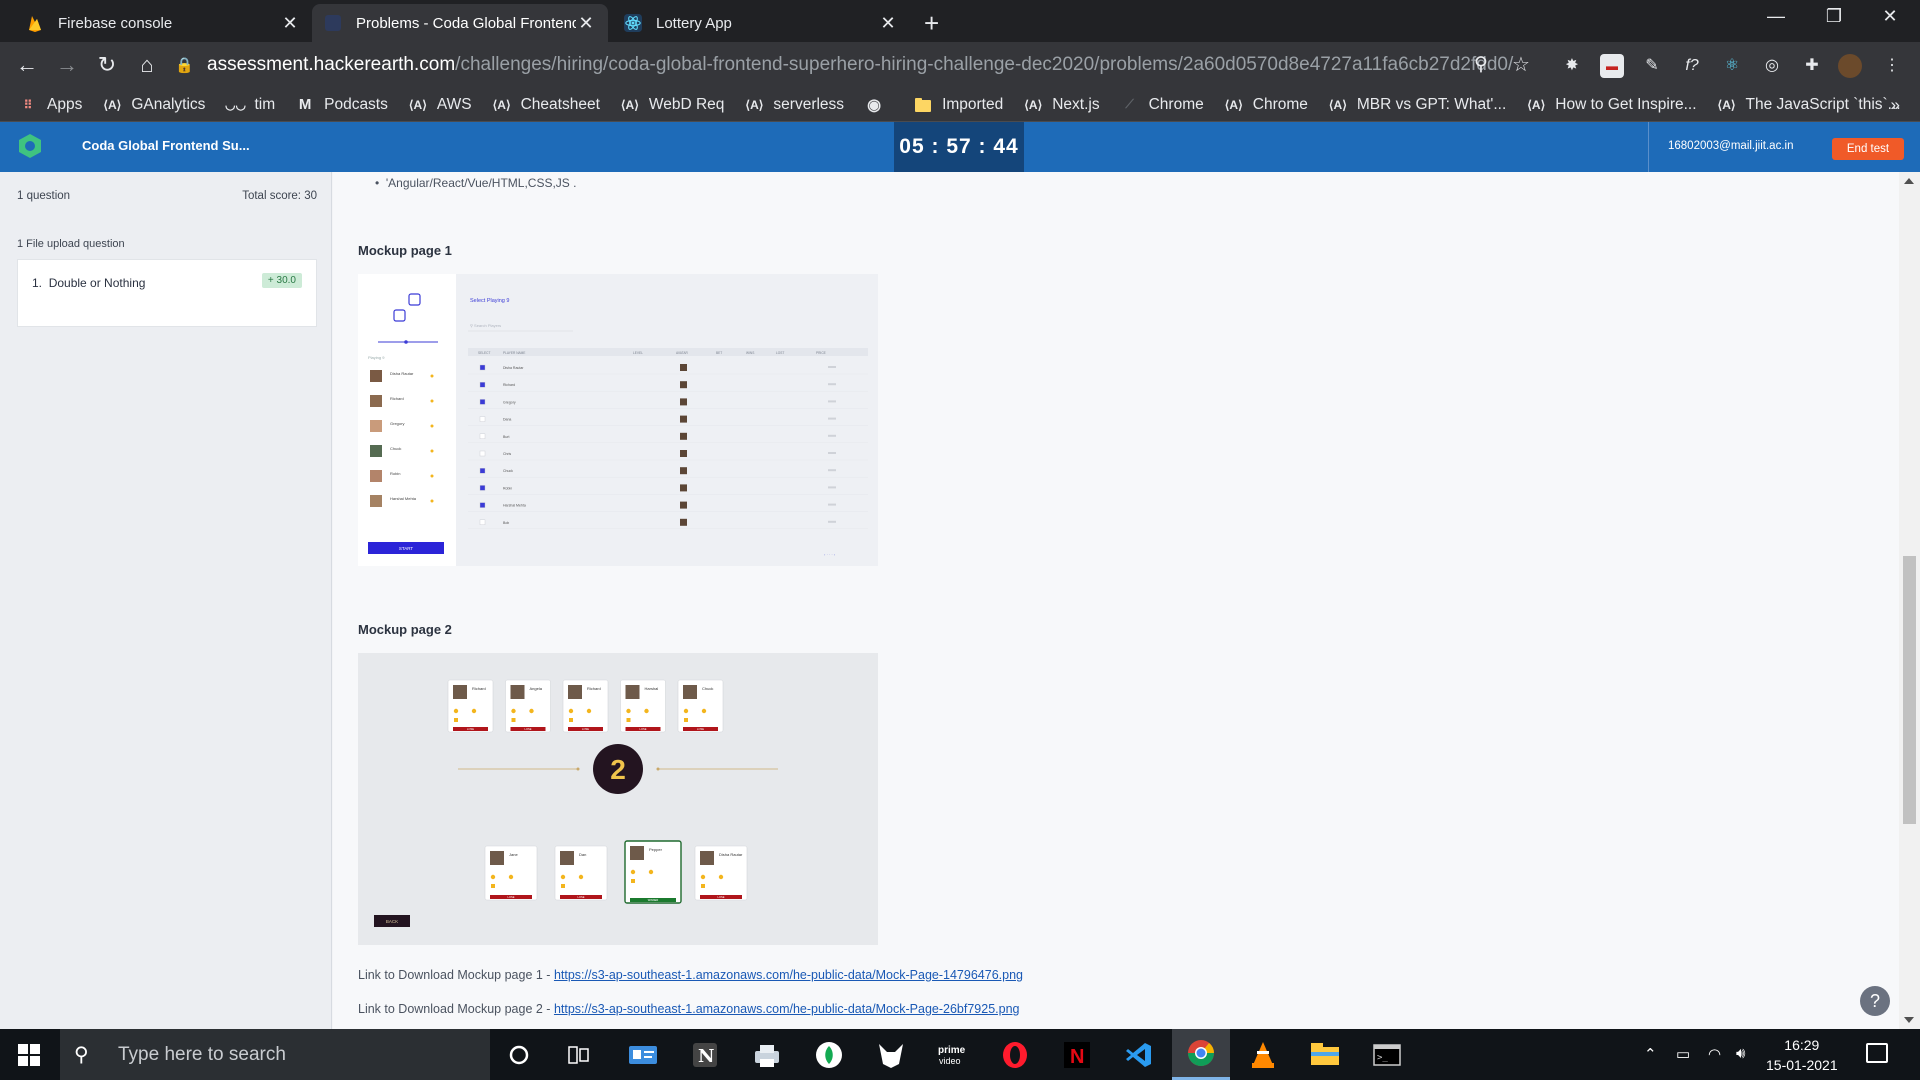 The image size is (1920, 1080). I want to click on bookmark-folder-imported: Imported, so click(958, 105).